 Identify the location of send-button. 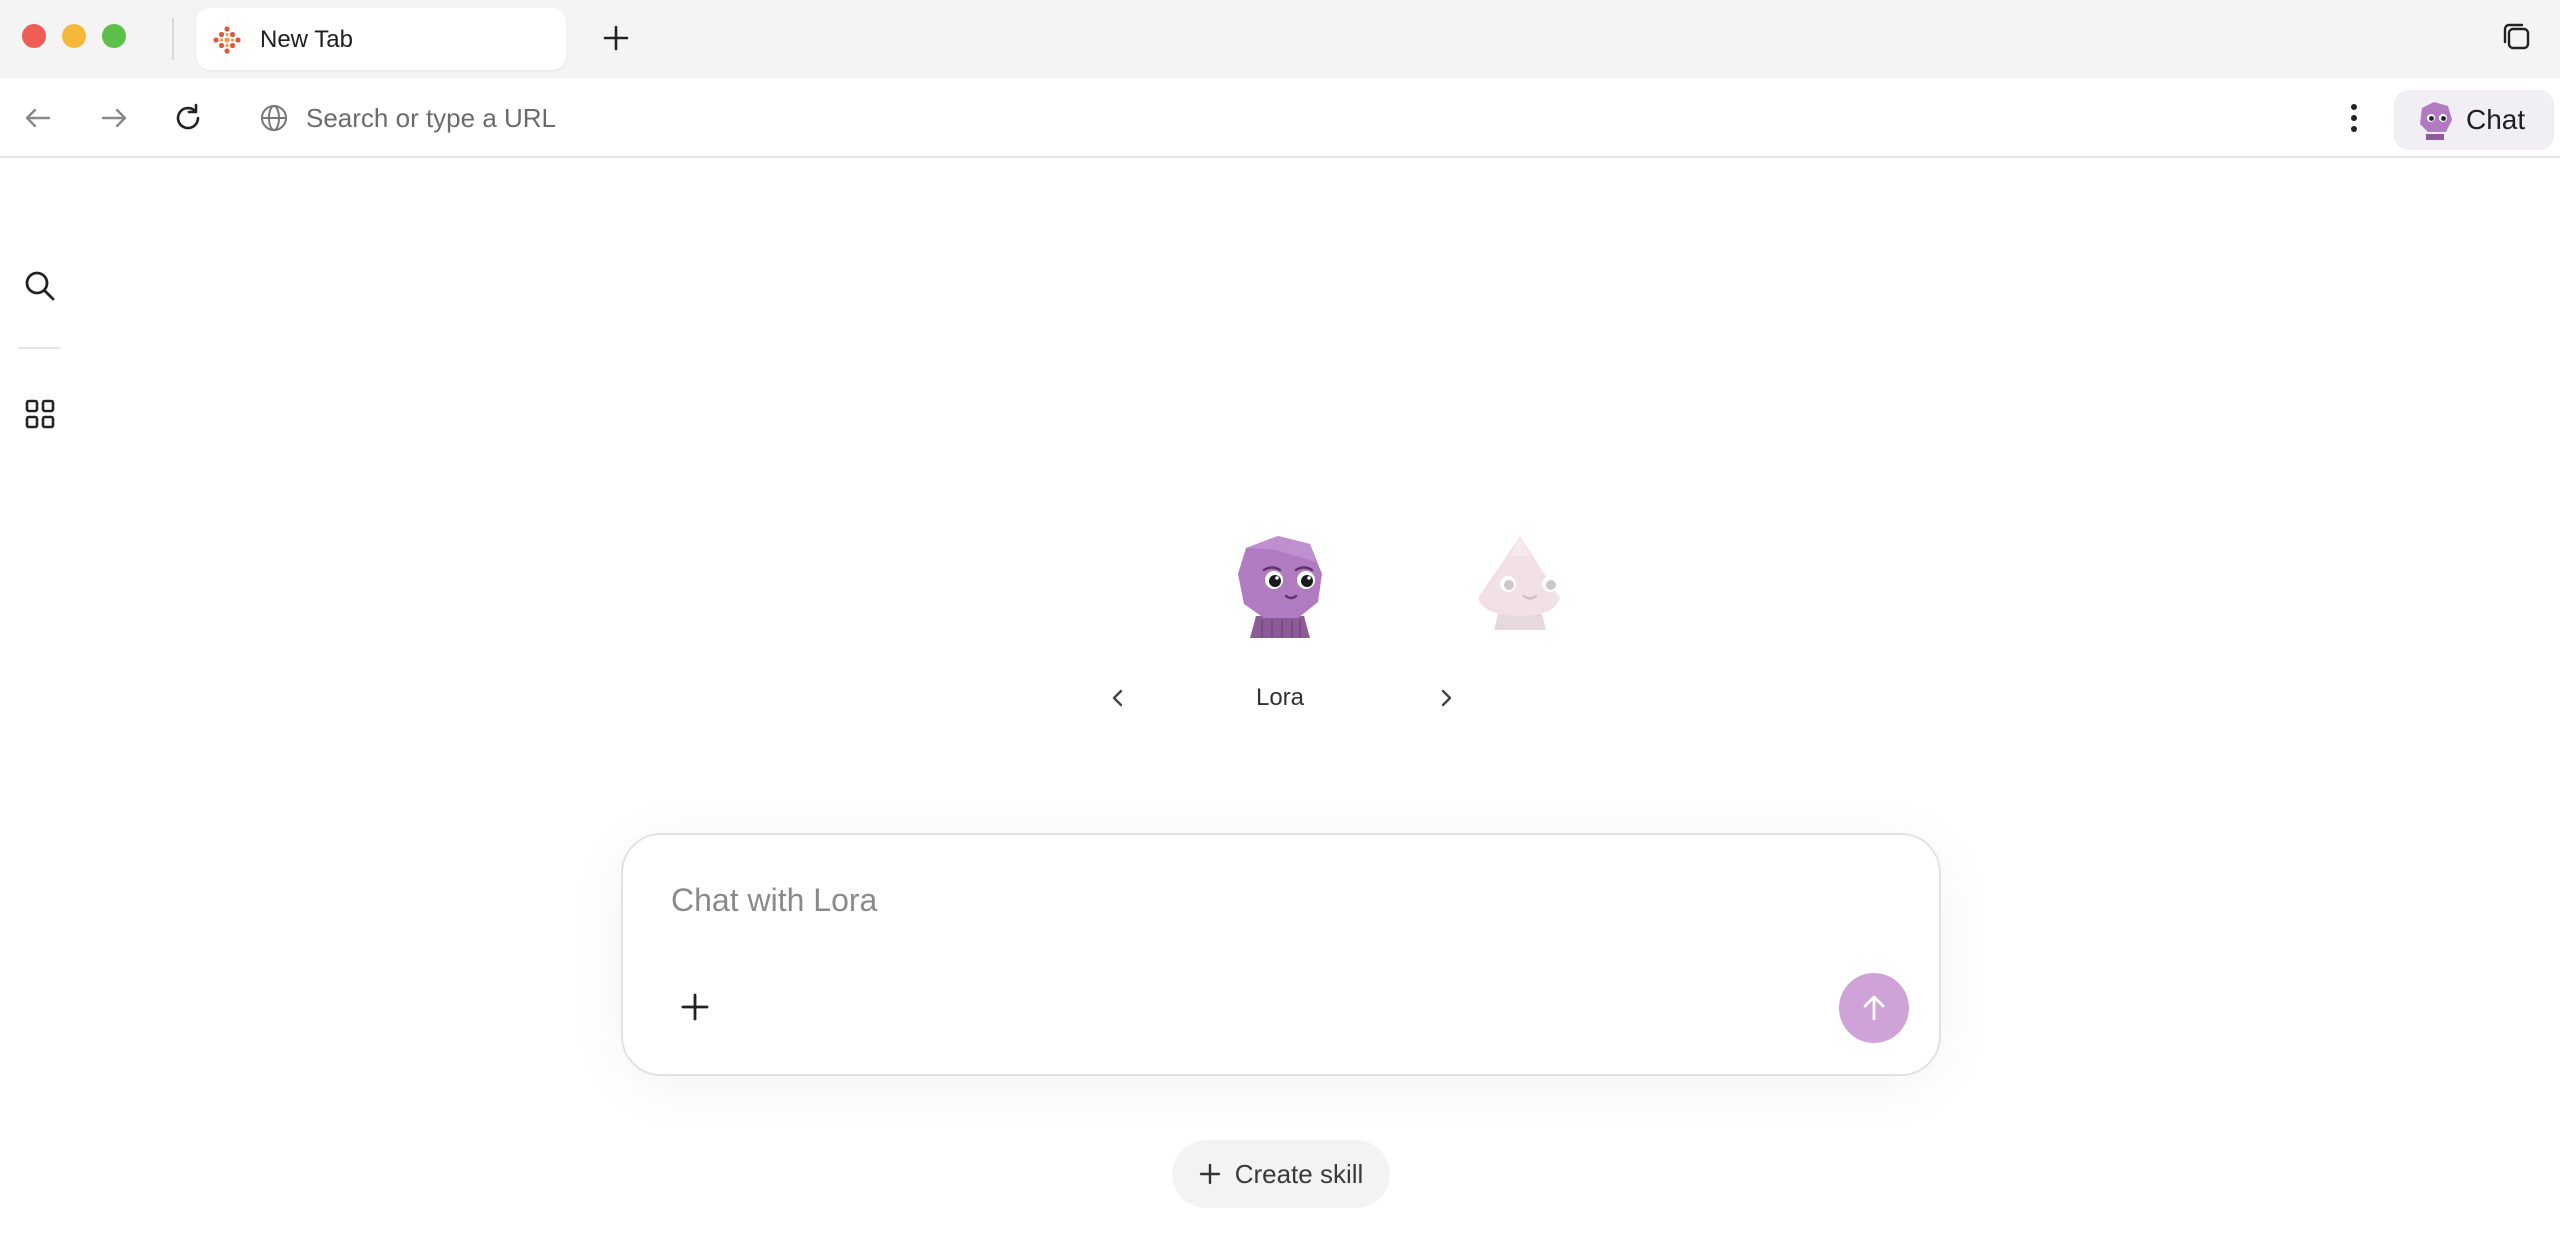
(1874, 1008).